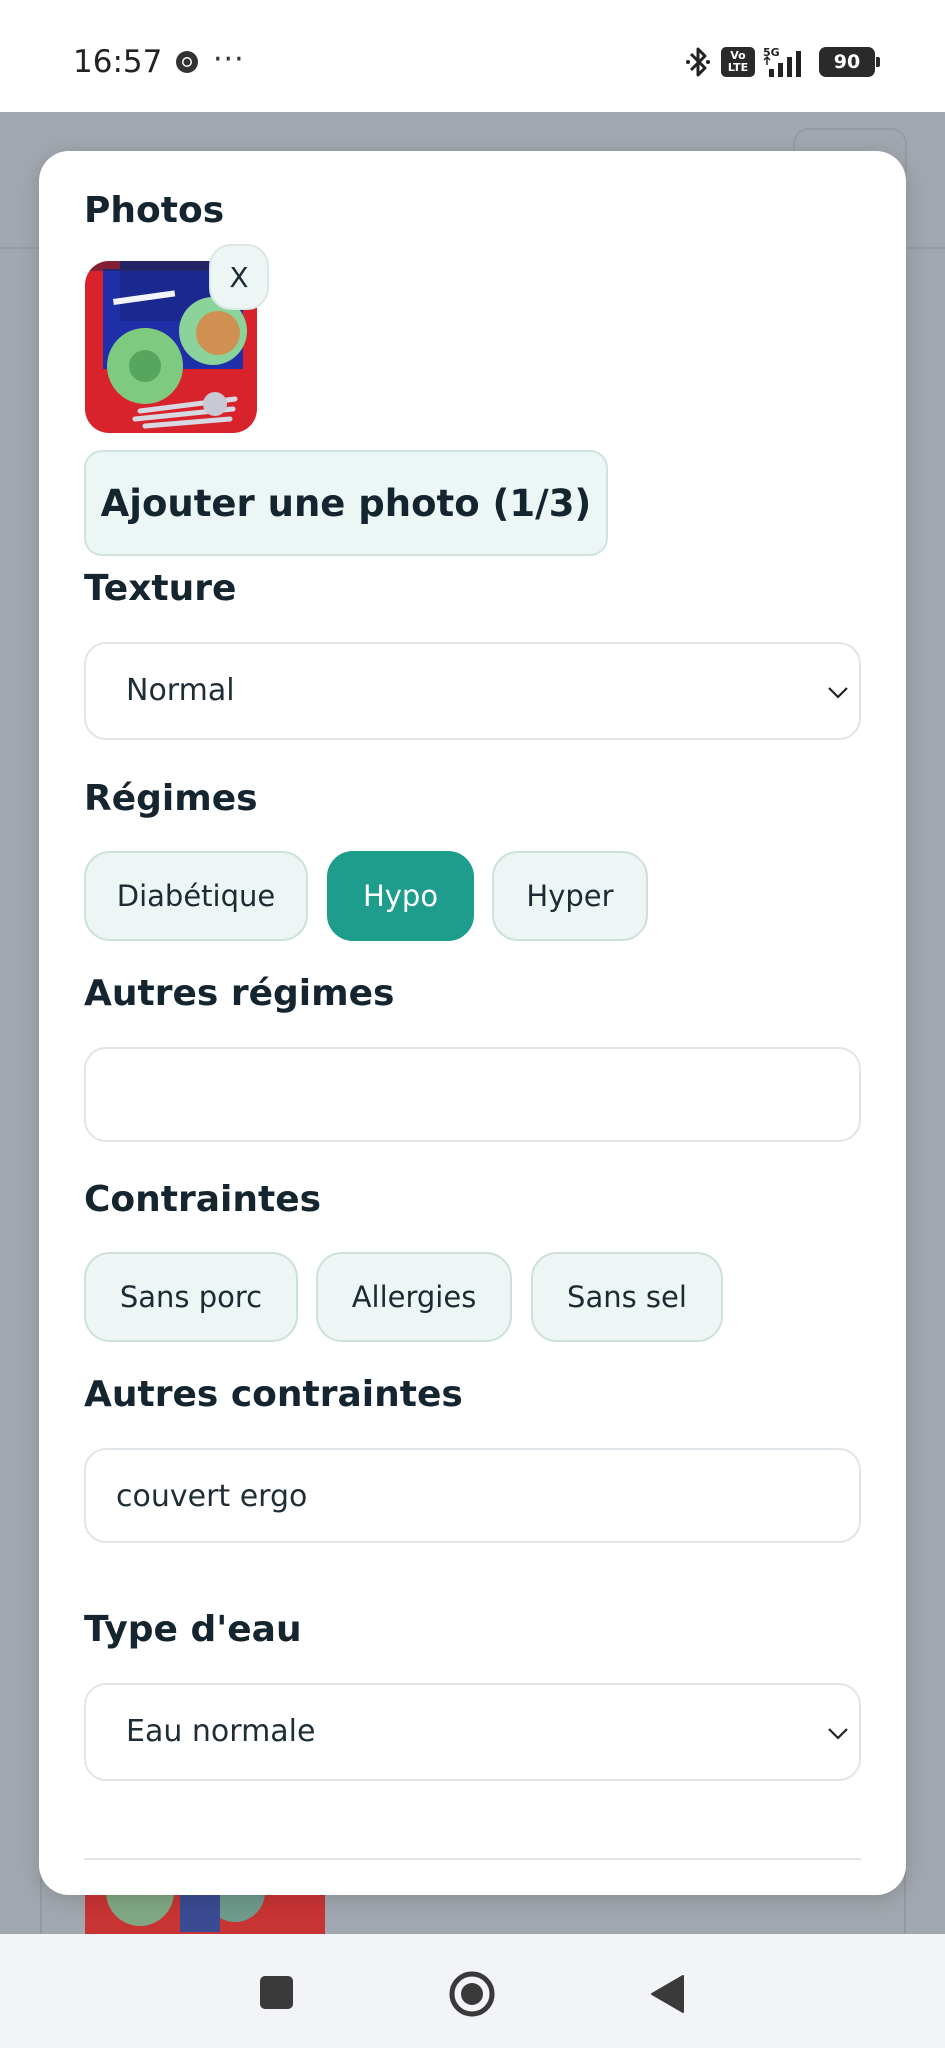 The width and height of the screenshot is (945, 2048). I want to click on modal-footer-divider, so click(472, 1859).